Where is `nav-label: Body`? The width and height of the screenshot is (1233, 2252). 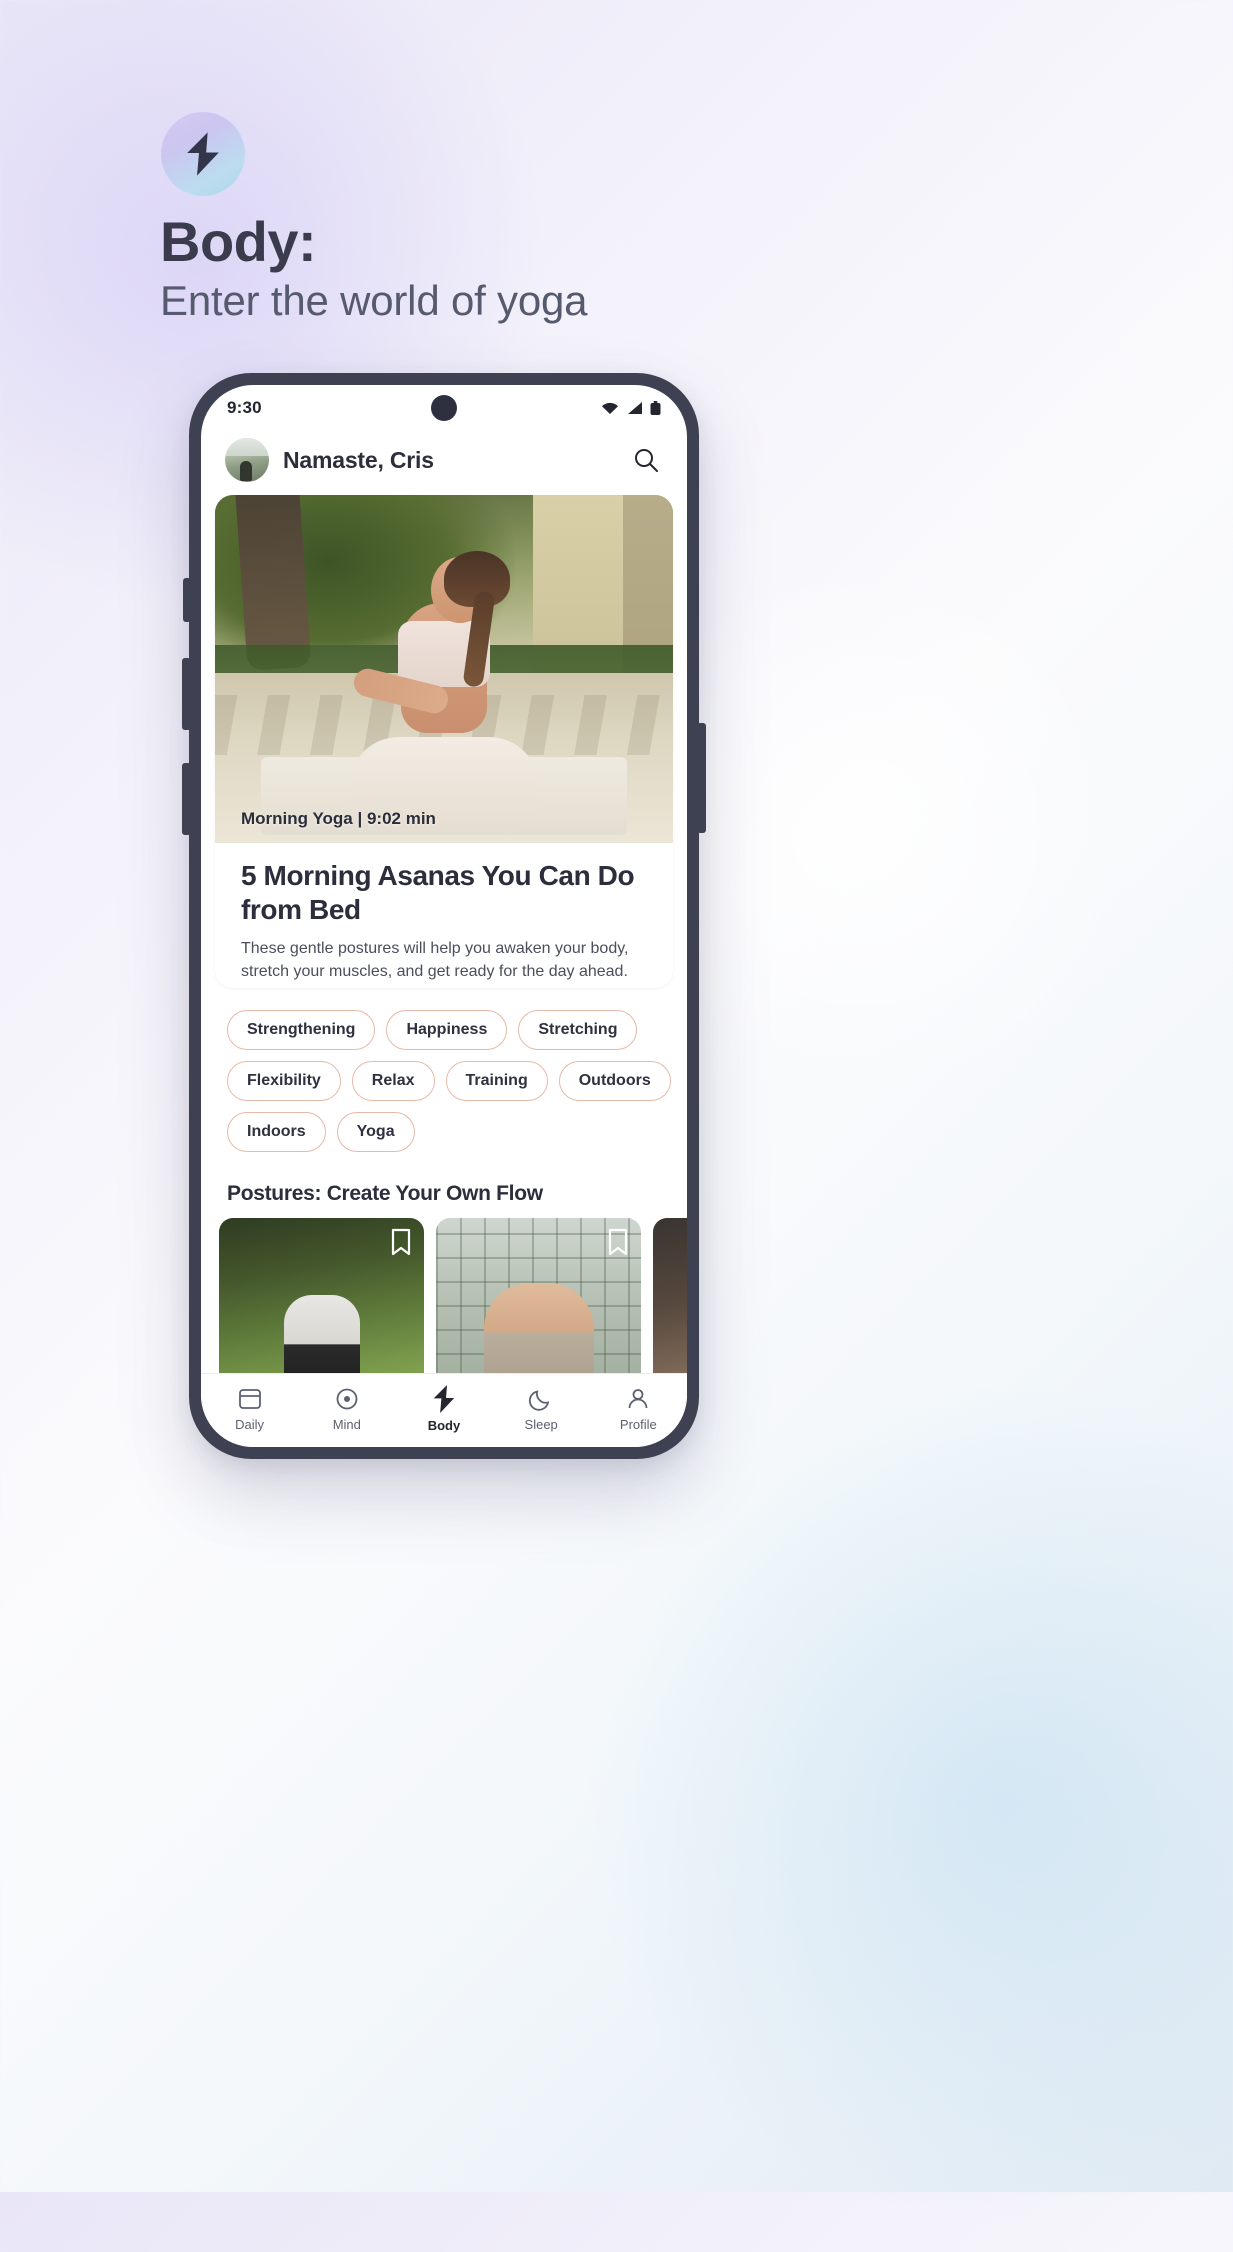
nav-label: Body is located at coordinates (444, 1425).